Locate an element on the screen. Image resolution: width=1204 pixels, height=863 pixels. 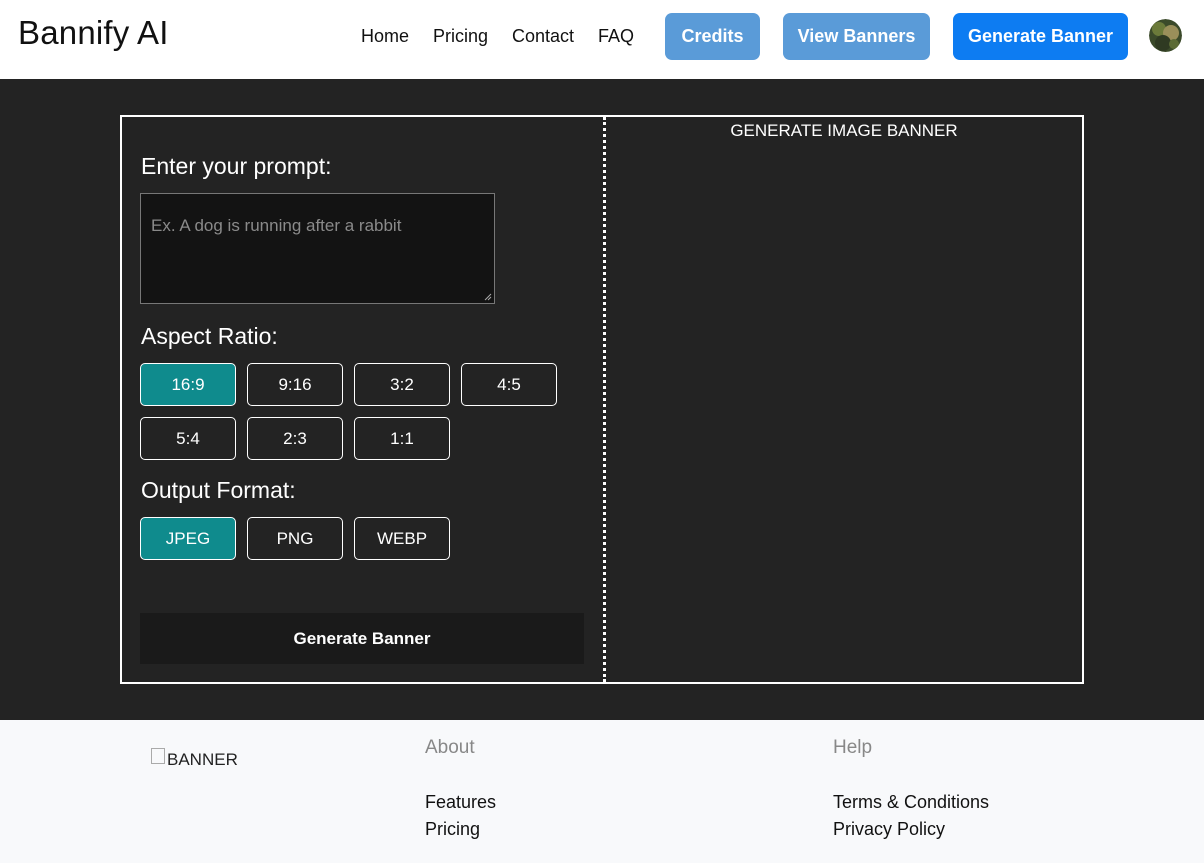
aspect-option-9-16: 9:16 is located at coordinates (295, 384).